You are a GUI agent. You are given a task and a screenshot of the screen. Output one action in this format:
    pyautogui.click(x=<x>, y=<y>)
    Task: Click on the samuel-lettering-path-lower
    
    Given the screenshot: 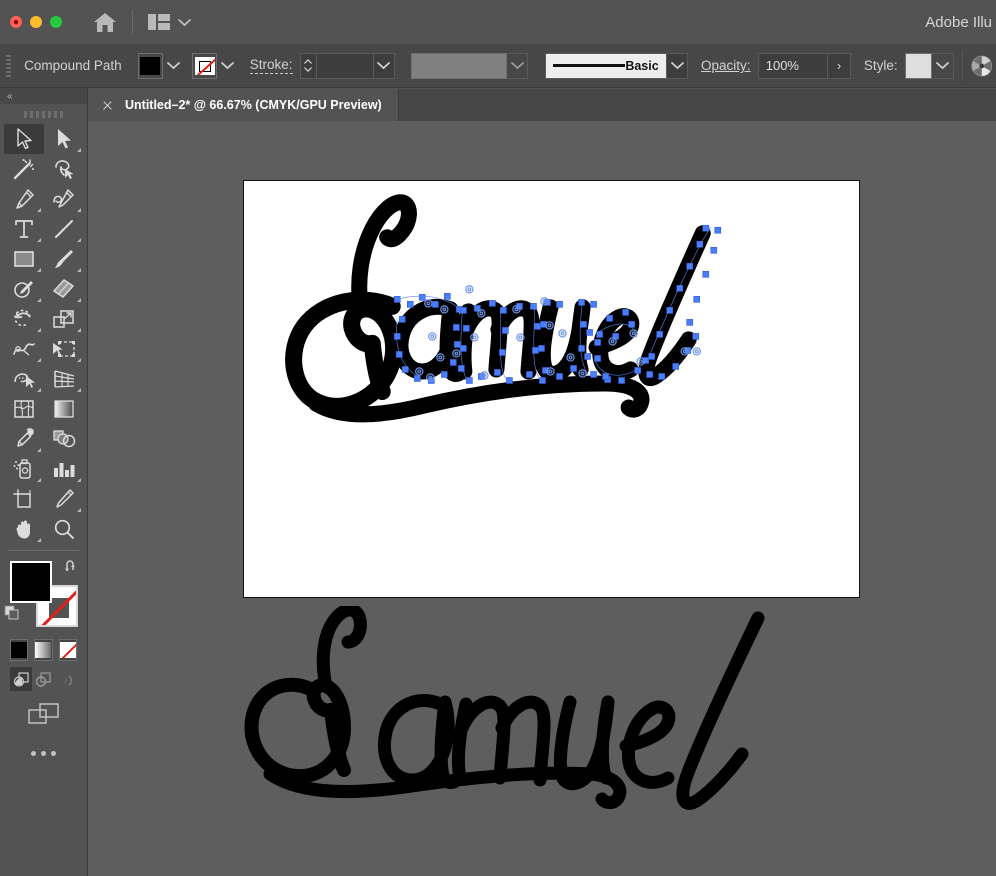 What is the action you would take?
    pyautogui.click(x=504, y=708)
    